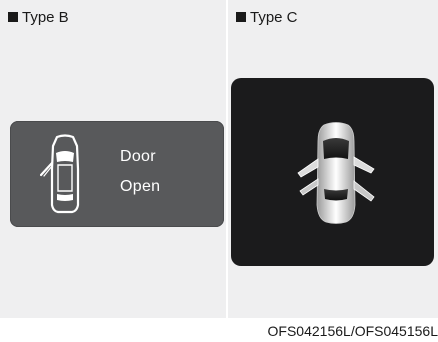  Describe the element at coordinates (274, 17) in the screenshot. I see `type-c-label: Type C` at that location.